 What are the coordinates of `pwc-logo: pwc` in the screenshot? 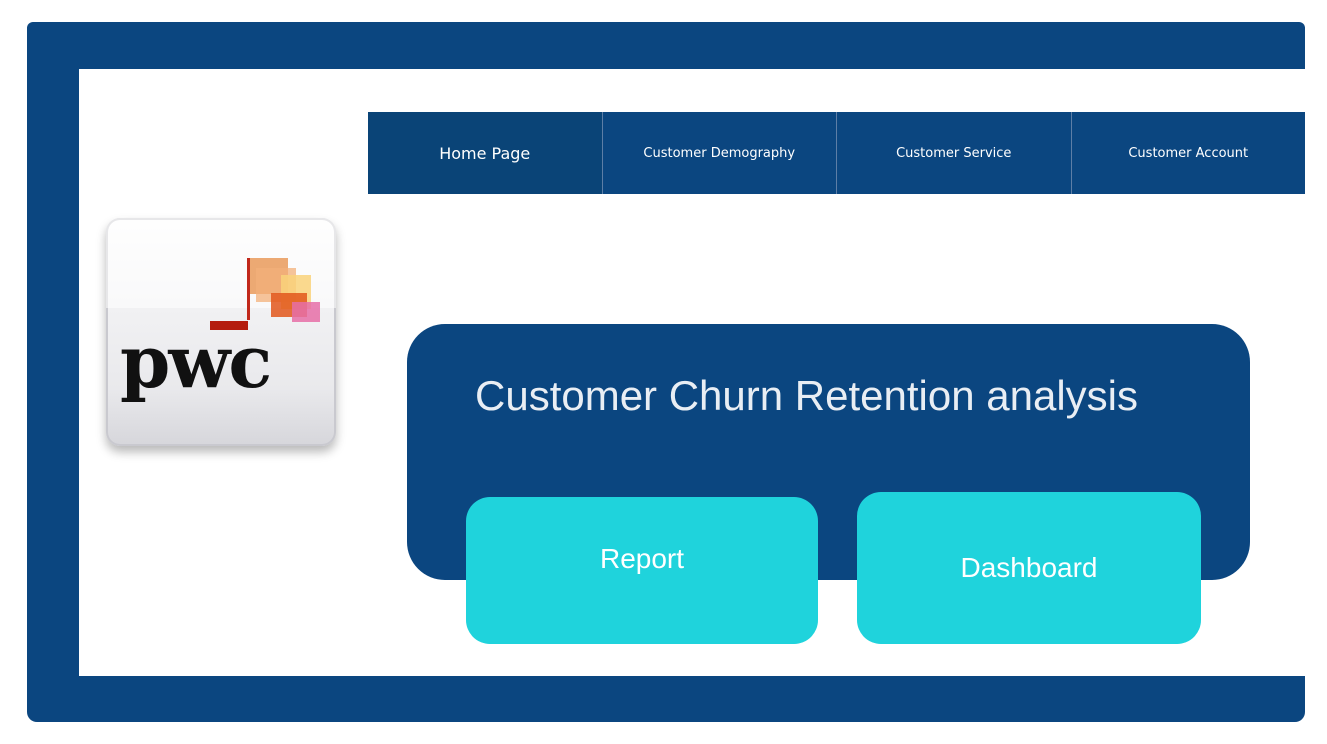 It's located at (221, 332).